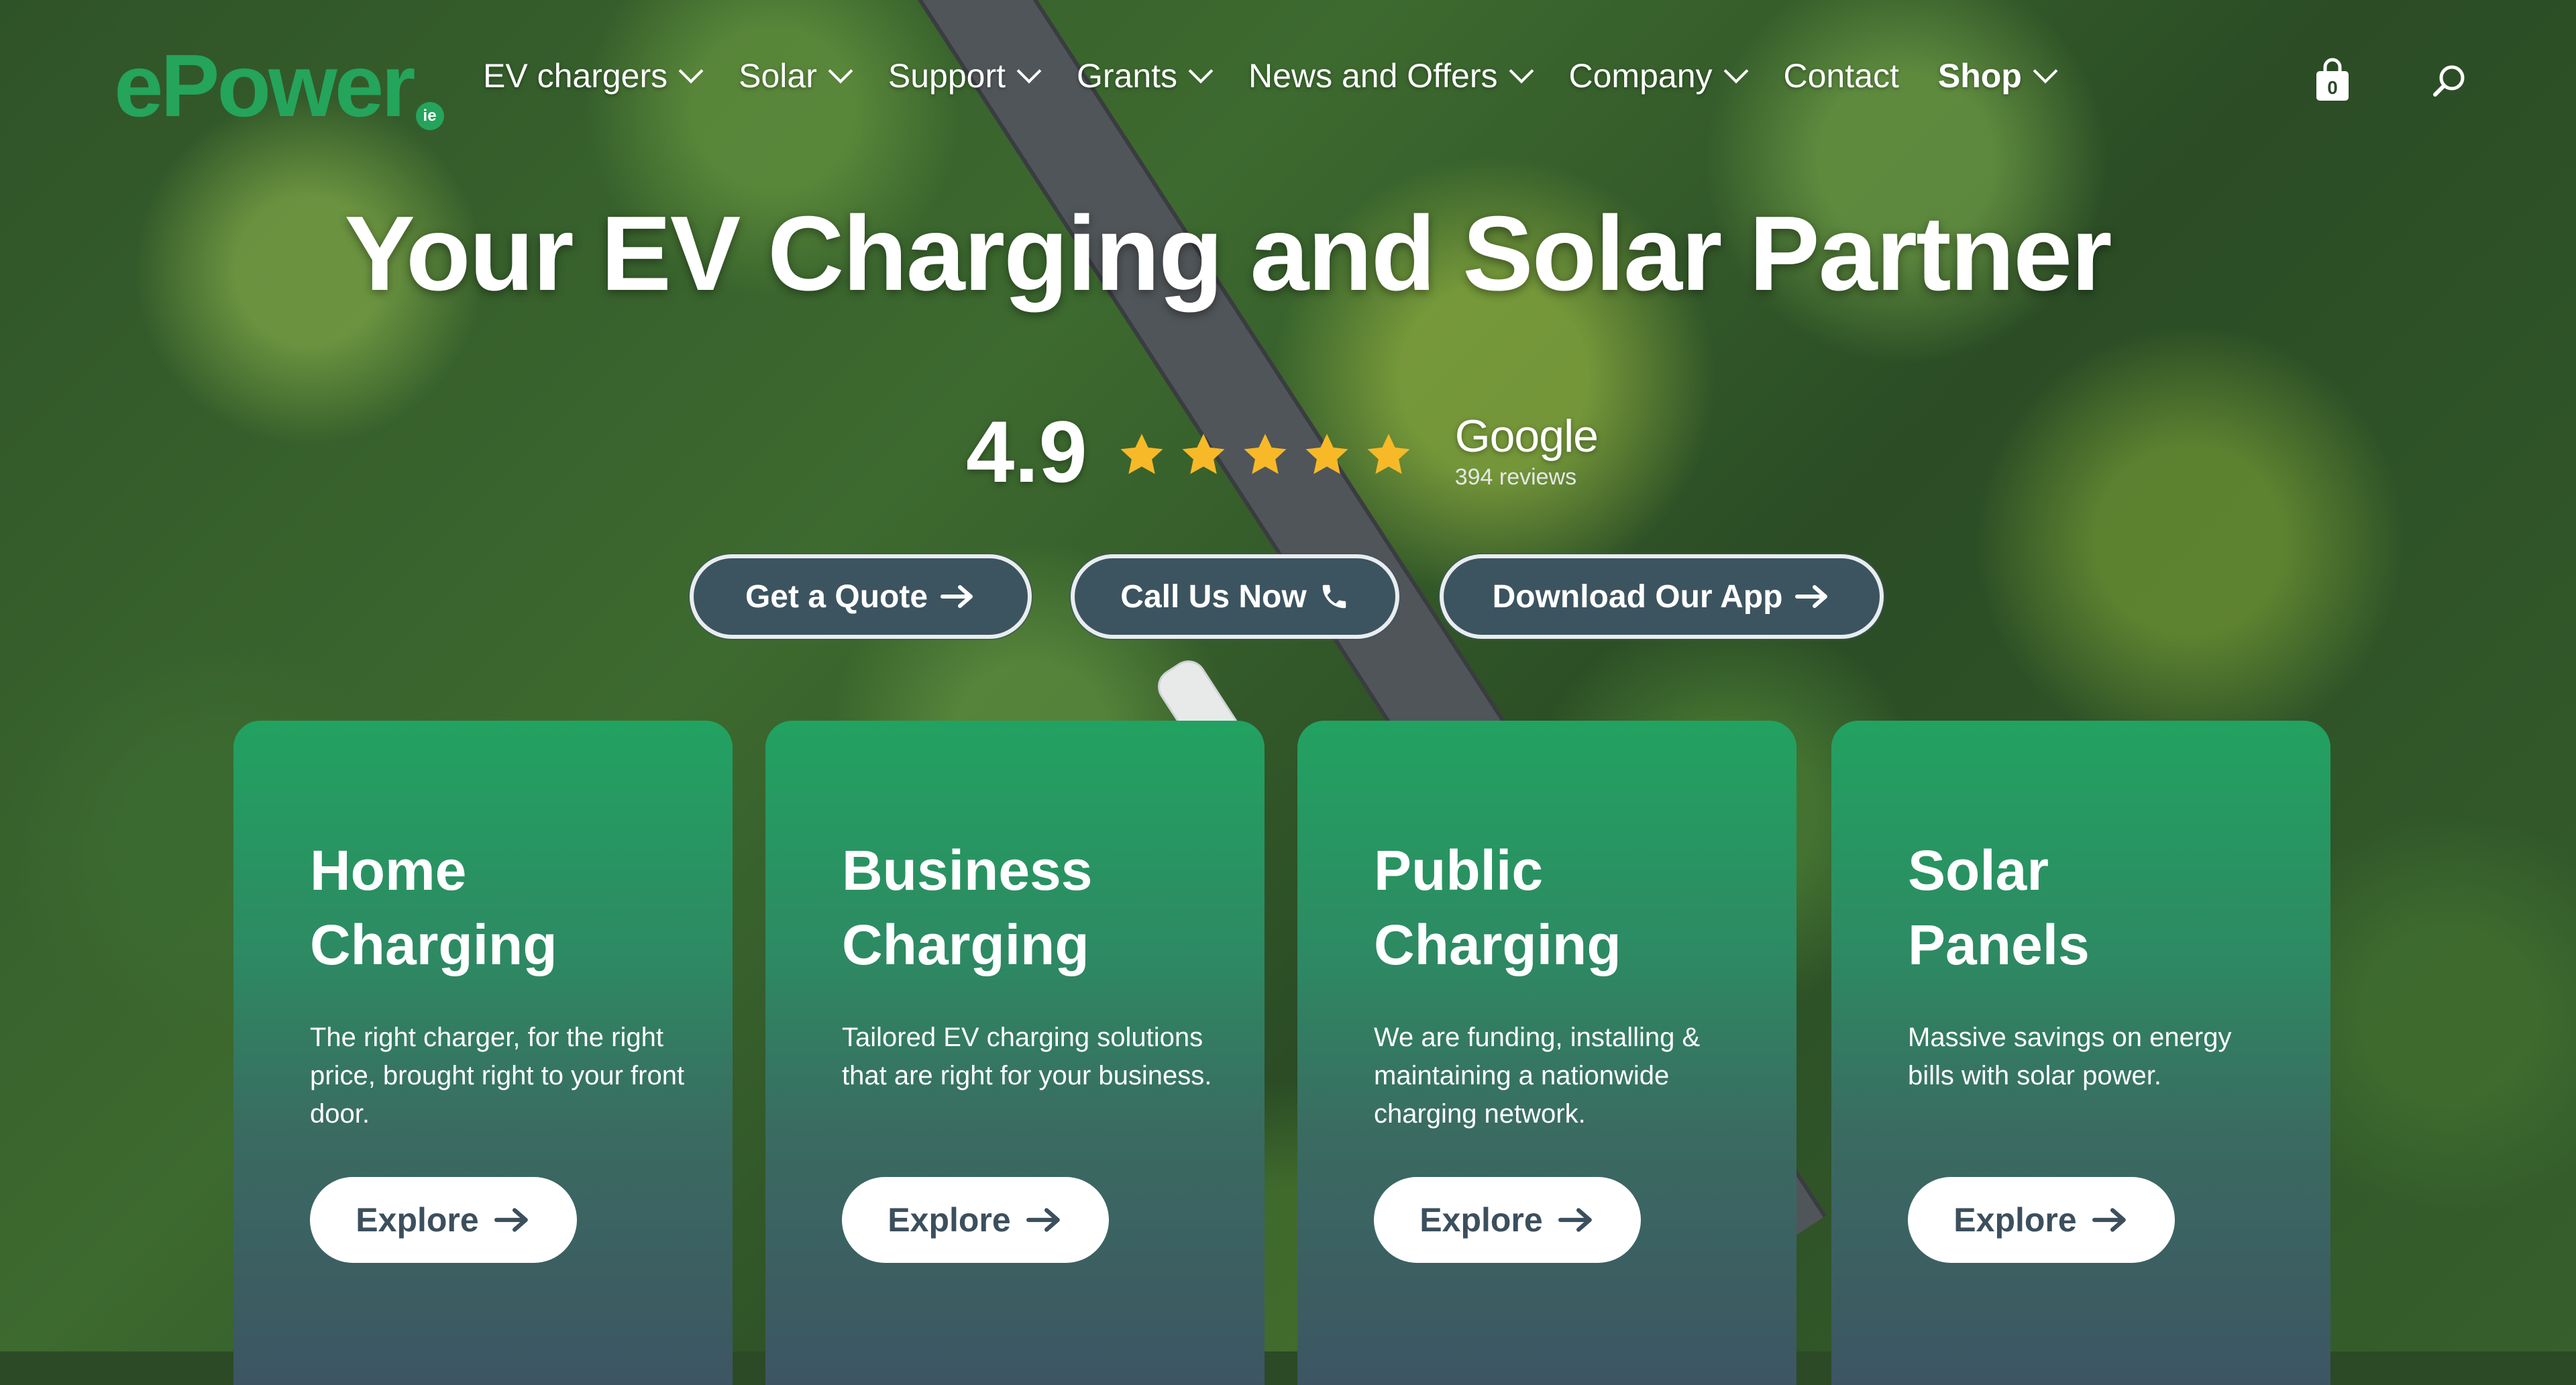 Image resolution: width=2576 pixels, height=1385 pixels. What do you see at coordinates (1515, 477) in the screenshot?
I see `review-count: 394 reviews` at bounding box center [1515, 477].